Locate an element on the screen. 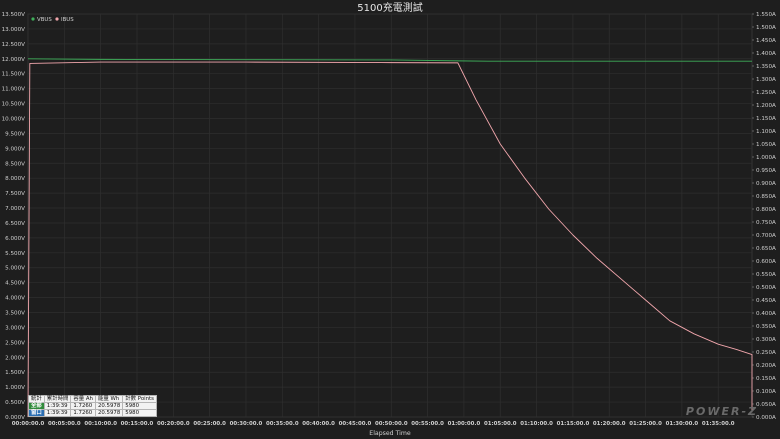  stats-header: 容量 Ah is located at coordinates (83, 399).